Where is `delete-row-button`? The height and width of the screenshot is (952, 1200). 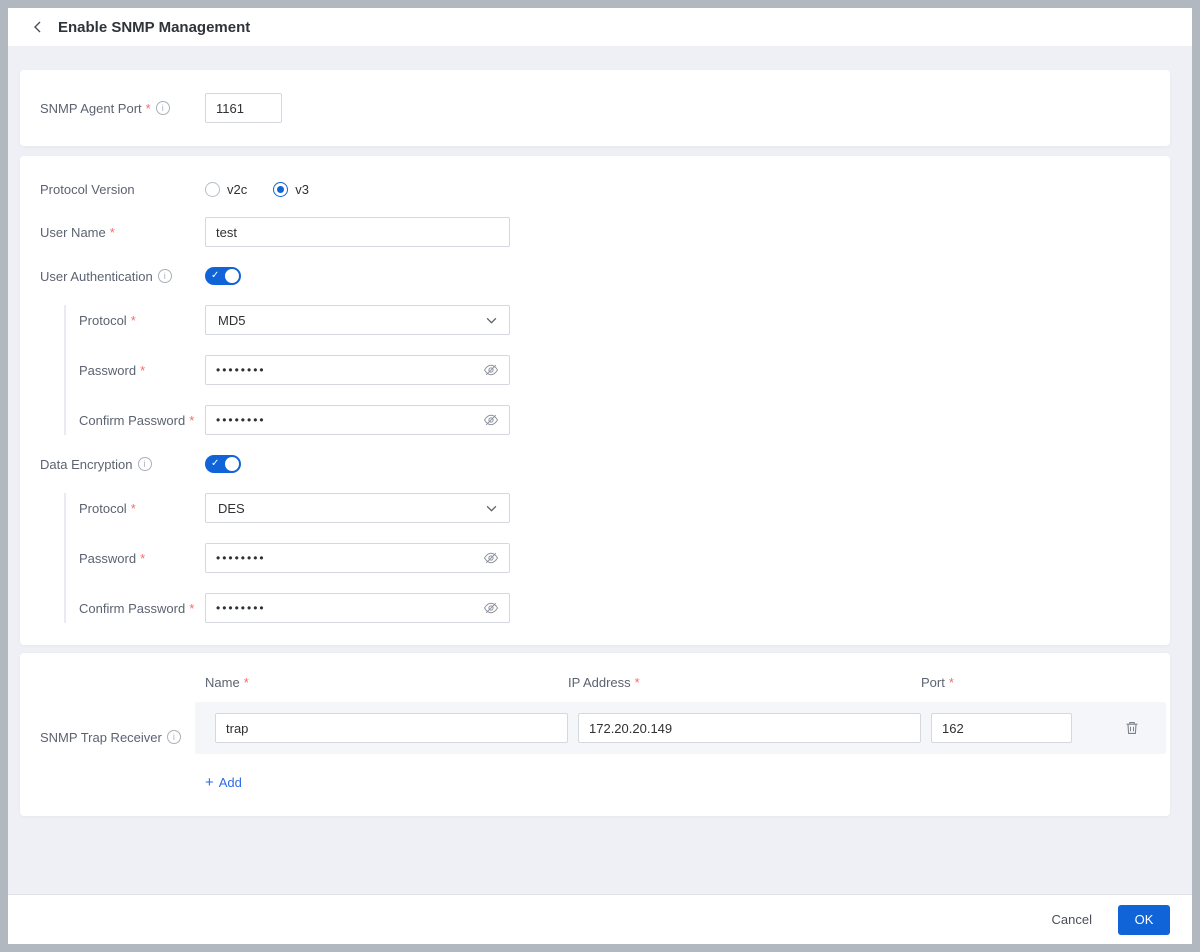 delete-row-button is located at coordinates (1132, 728).